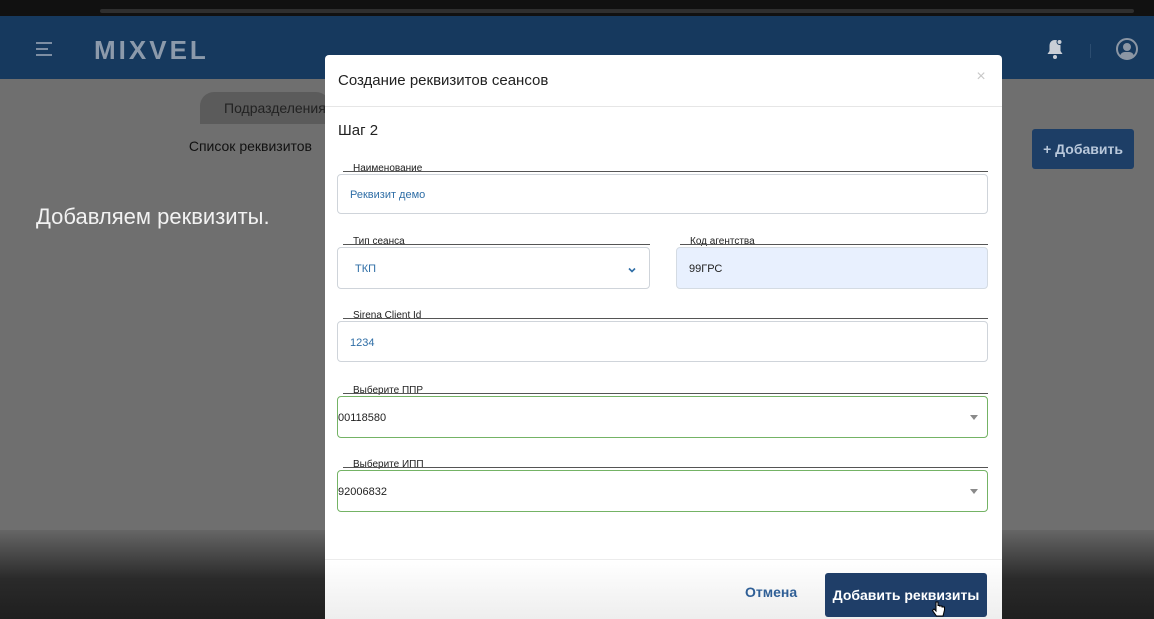 This screenshot has height=619, width=1154. What do you see at coordinates (617, 11) in the screenshot?
I see `top-frame-line` at bounding box center [617, 11].